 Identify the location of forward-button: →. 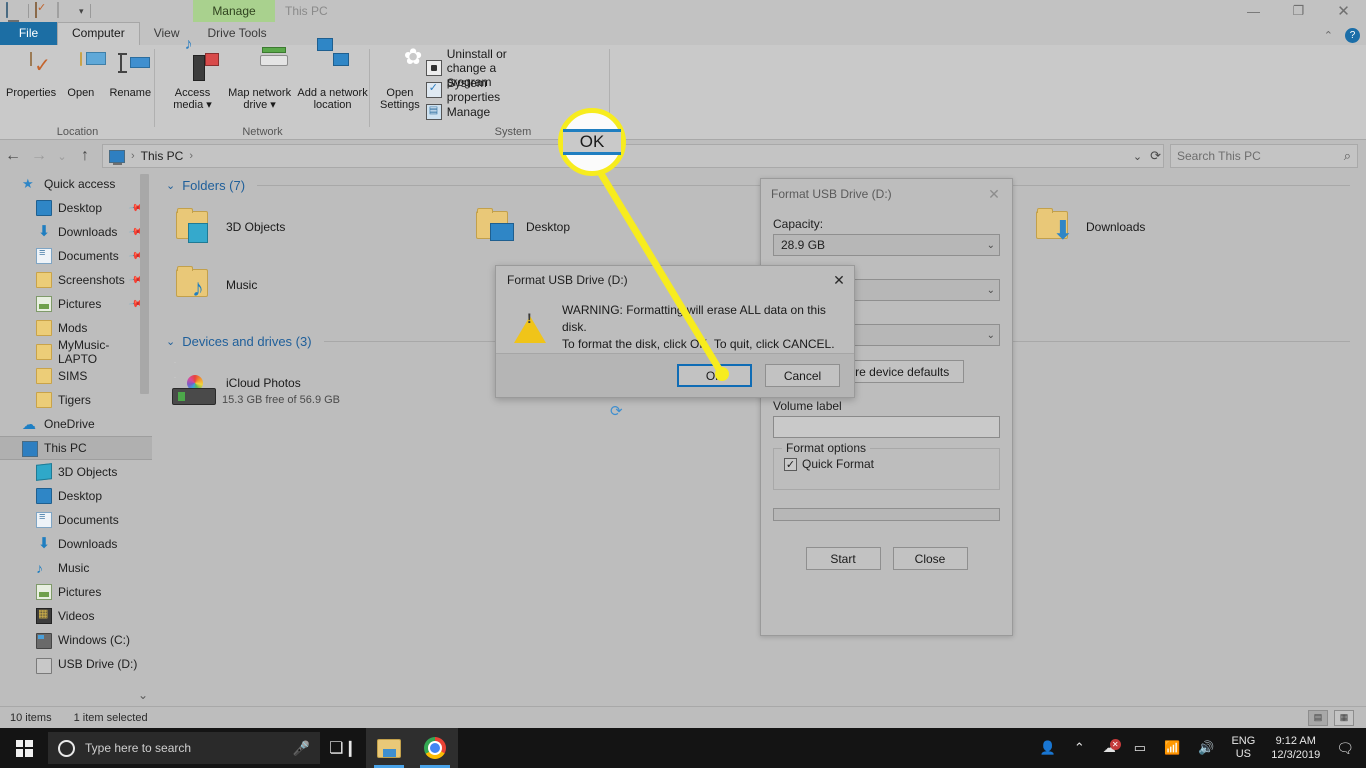
(39, 156).